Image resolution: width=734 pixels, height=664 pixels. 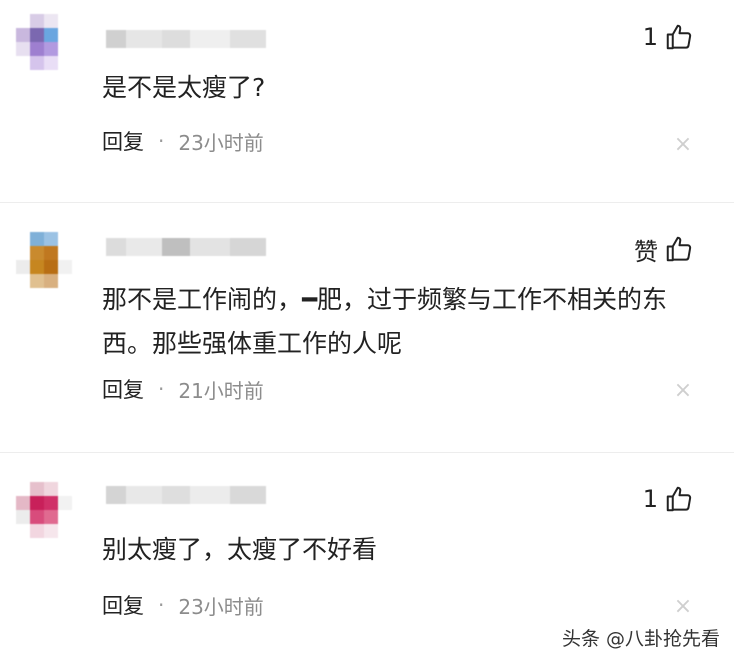 What do you see at coordinates (664, 249) in the screenshot?
I see `like-button: 赞` at bounding box center [664, 249].